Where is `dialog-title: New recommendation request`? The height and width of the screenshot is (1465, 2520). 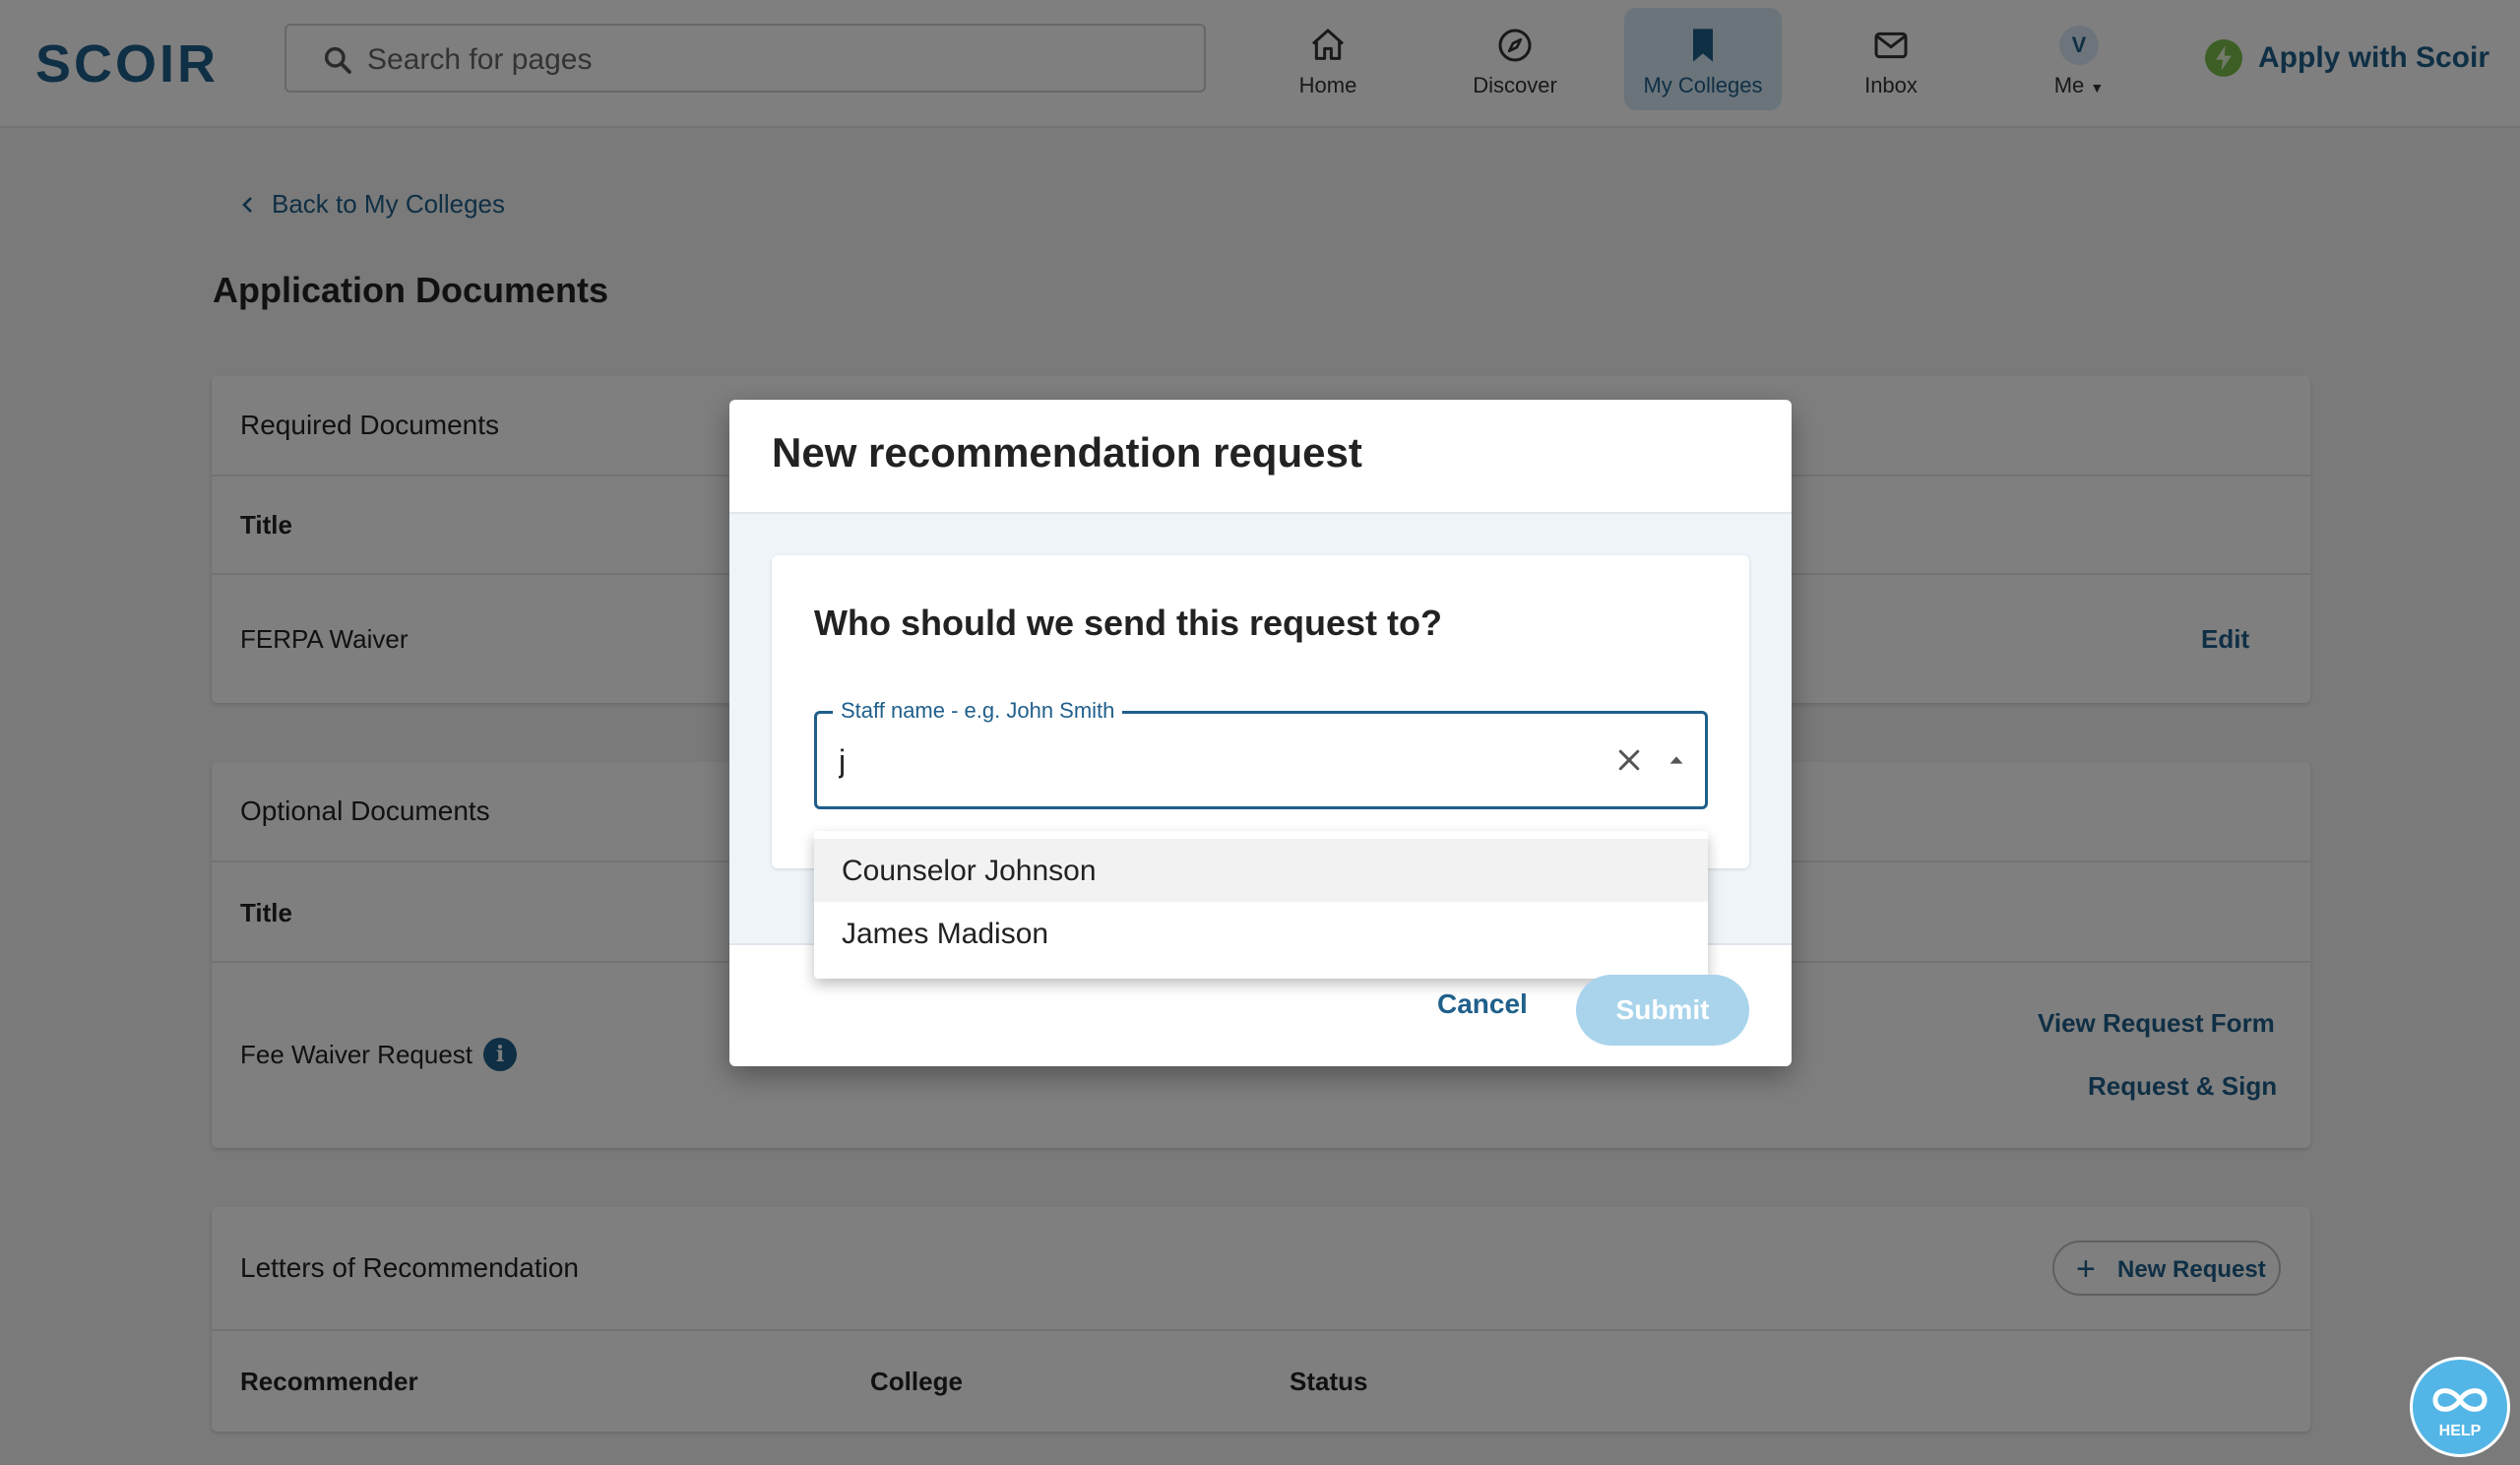 dialog-title: New recommendation request is located at coordinates (1067, 453).